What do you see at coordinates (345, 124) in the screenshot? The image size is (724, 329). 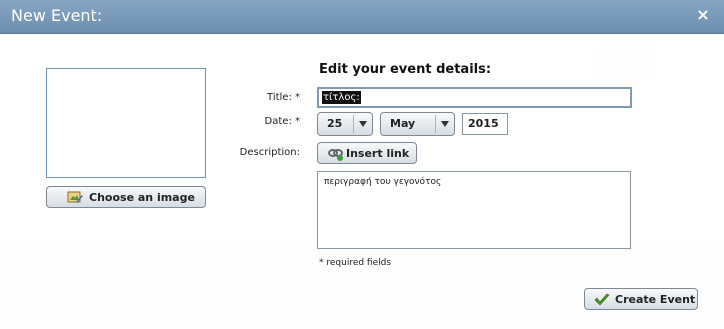 I see `day-select: 25` at bounding box center [345, 124].